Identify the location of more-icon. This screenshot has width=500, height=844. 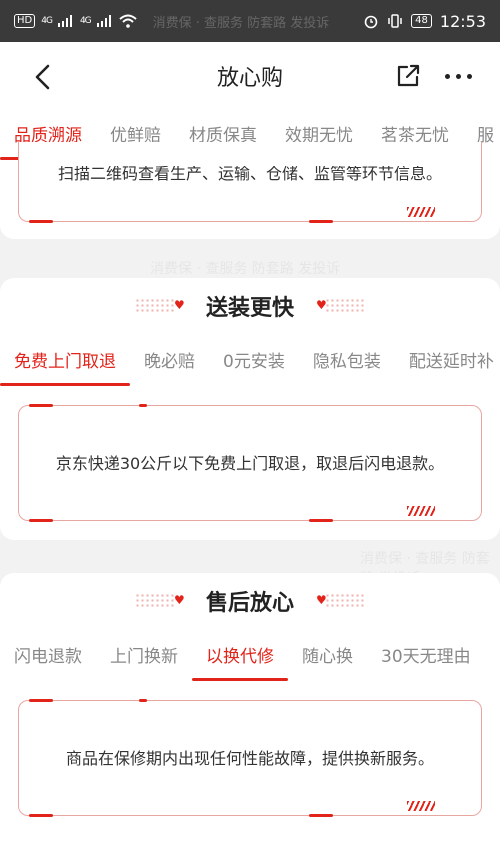
(458, 76).